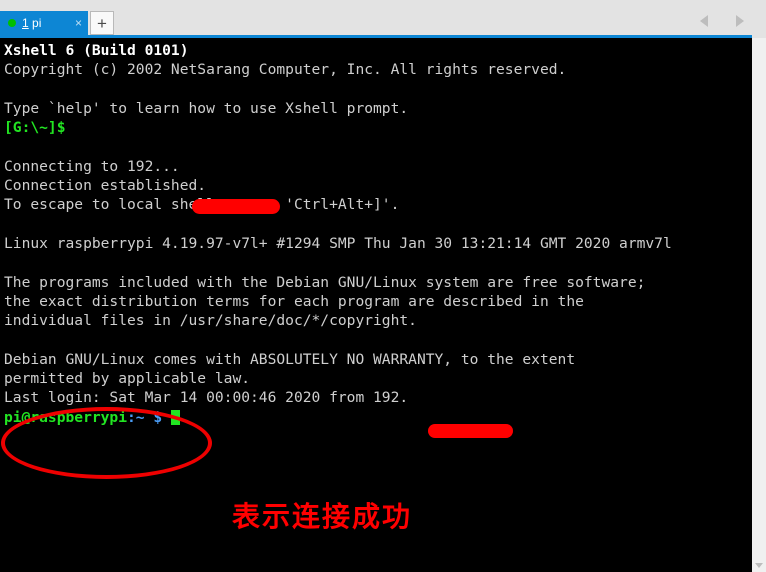  Describe the element at coordinates (338, 50) in the screenshot. I see `terminal-line: Xshell 6 (Build 0101)` at that location.